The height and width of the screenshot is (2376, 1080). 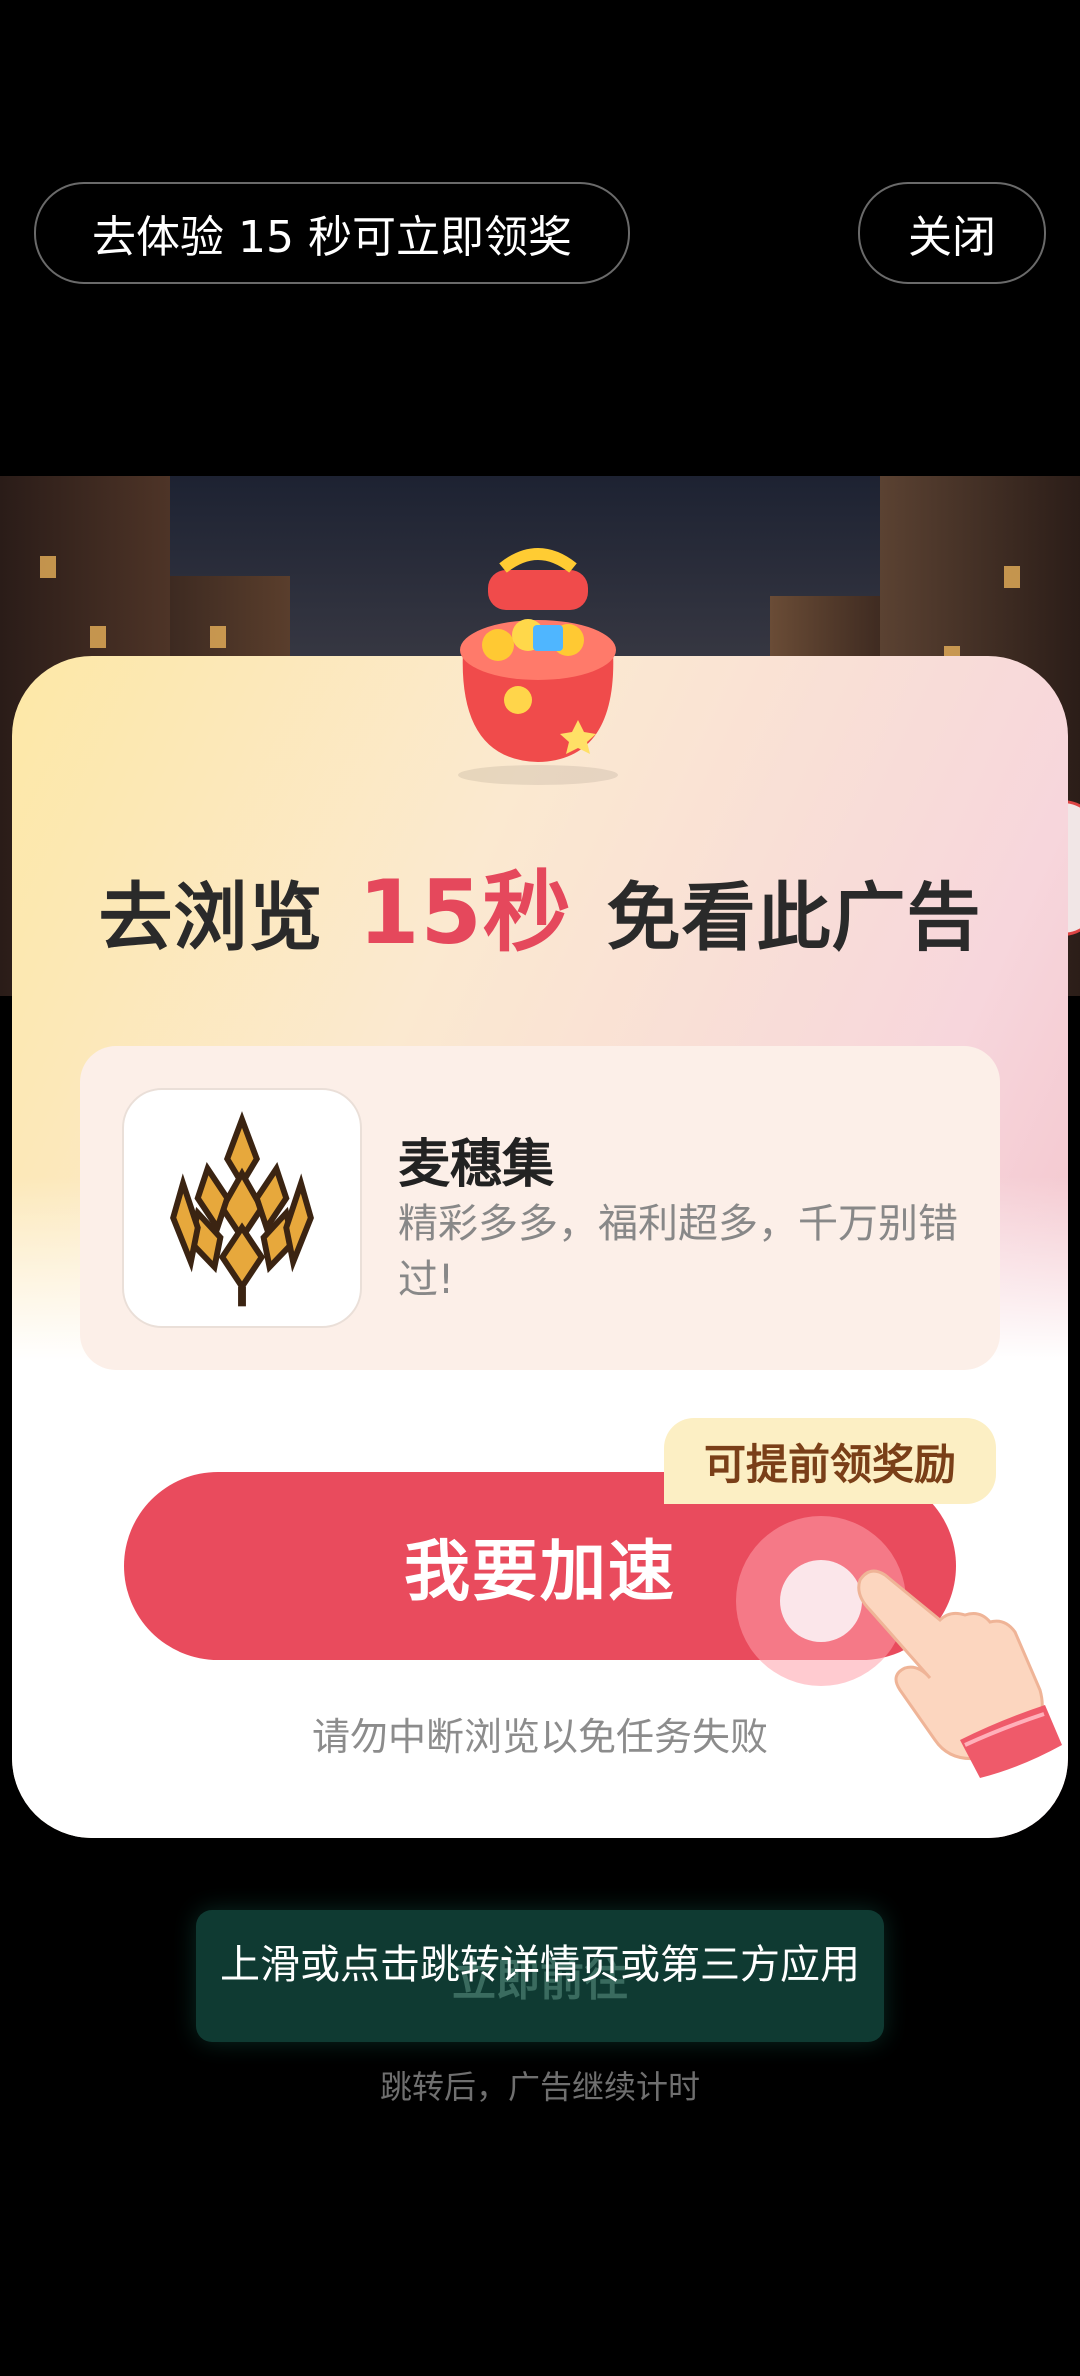 What do you see at coordinates (539, 2087) in the screenshot?
I see `after-jump-note: 跳转后，广告继续计时` at bounding box center [539, 2087].